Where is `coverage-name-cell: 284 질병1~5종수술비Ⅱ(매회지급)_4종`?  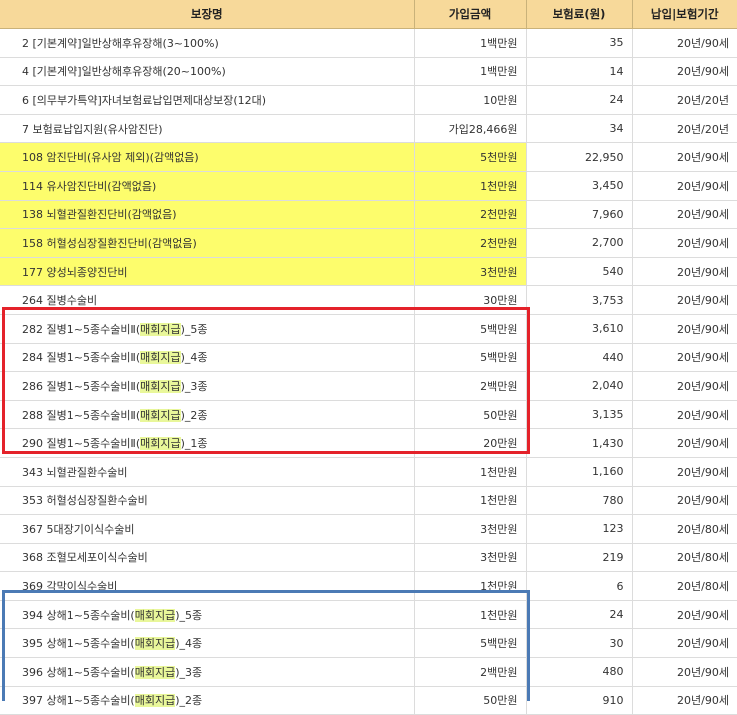
coverage-name-cell: 284 질병1~5종수술비Ⅱ(매회지급)_4종 is located at coordinates (207, 358).